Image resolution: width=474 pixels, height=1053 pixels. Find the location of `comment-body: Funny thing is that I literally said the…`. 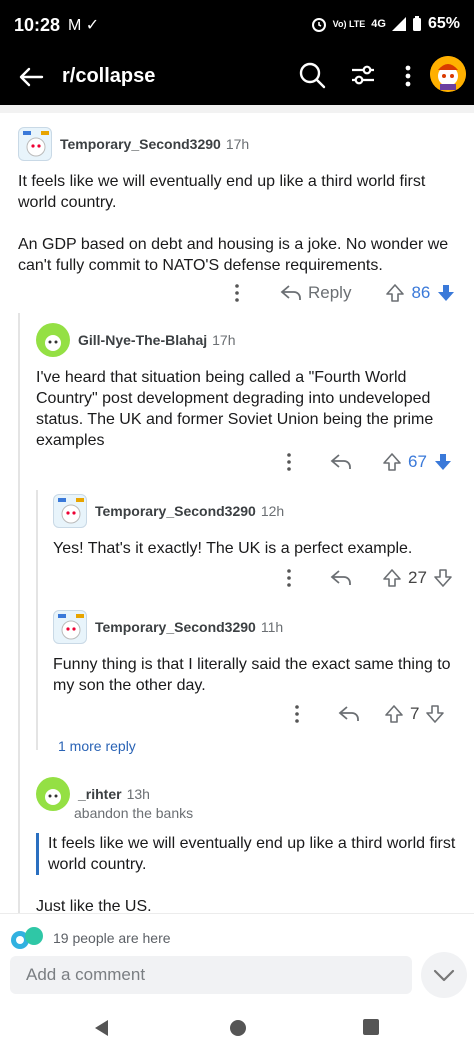

comment-body: Funny thing is that I literally said the… is located at coordinates (252, 675).